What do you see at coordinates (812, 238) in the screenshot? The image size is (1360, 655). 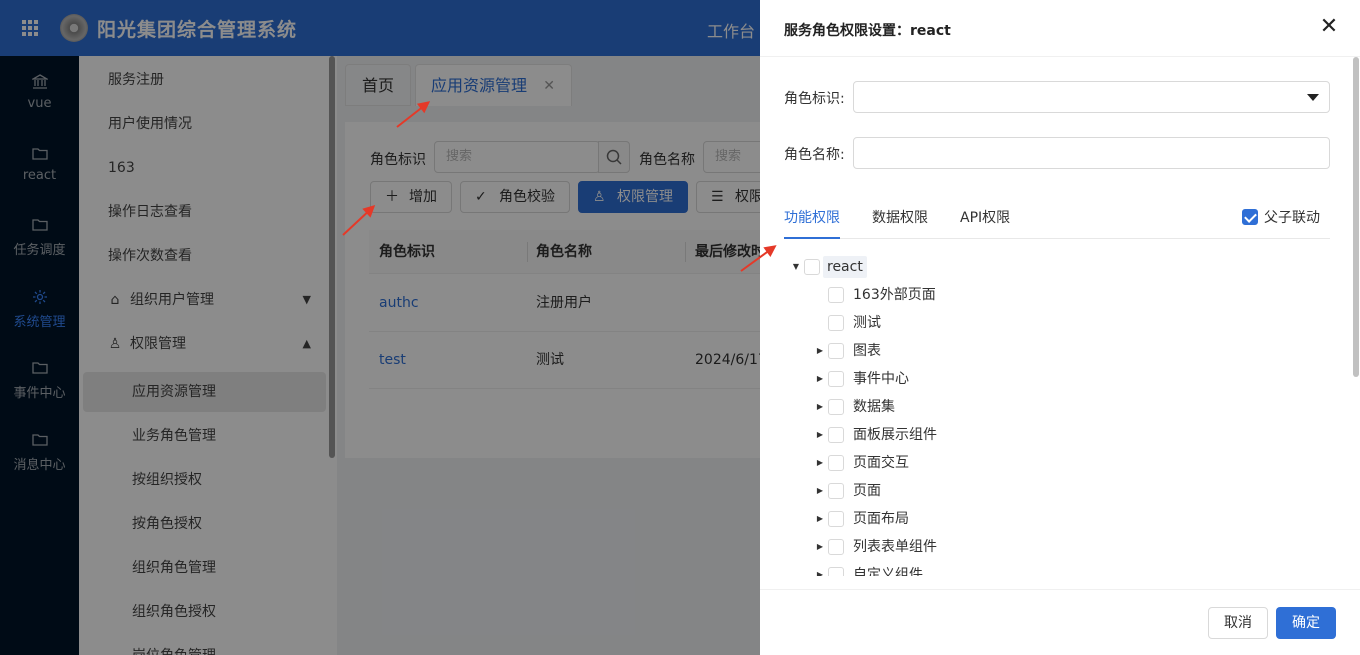 I see `active-tab-indicator` at bounding box center [812, 238].